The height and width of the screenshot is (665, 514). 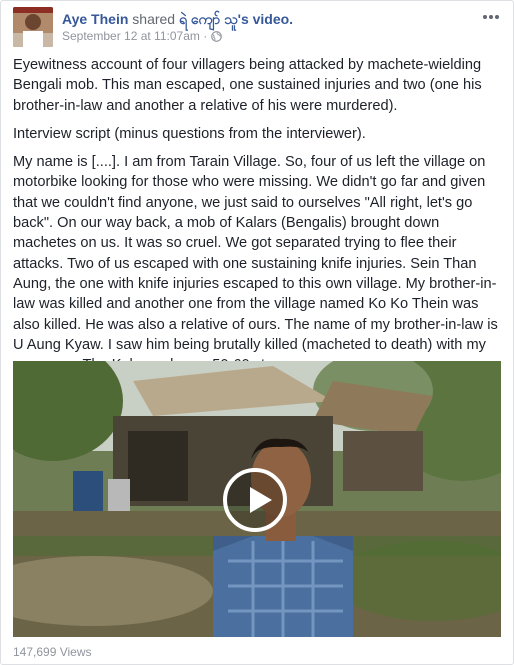 What do you see at coordinates (33, 27) in the screenshot?
I see `avatar` at bounding box center [33, 27].